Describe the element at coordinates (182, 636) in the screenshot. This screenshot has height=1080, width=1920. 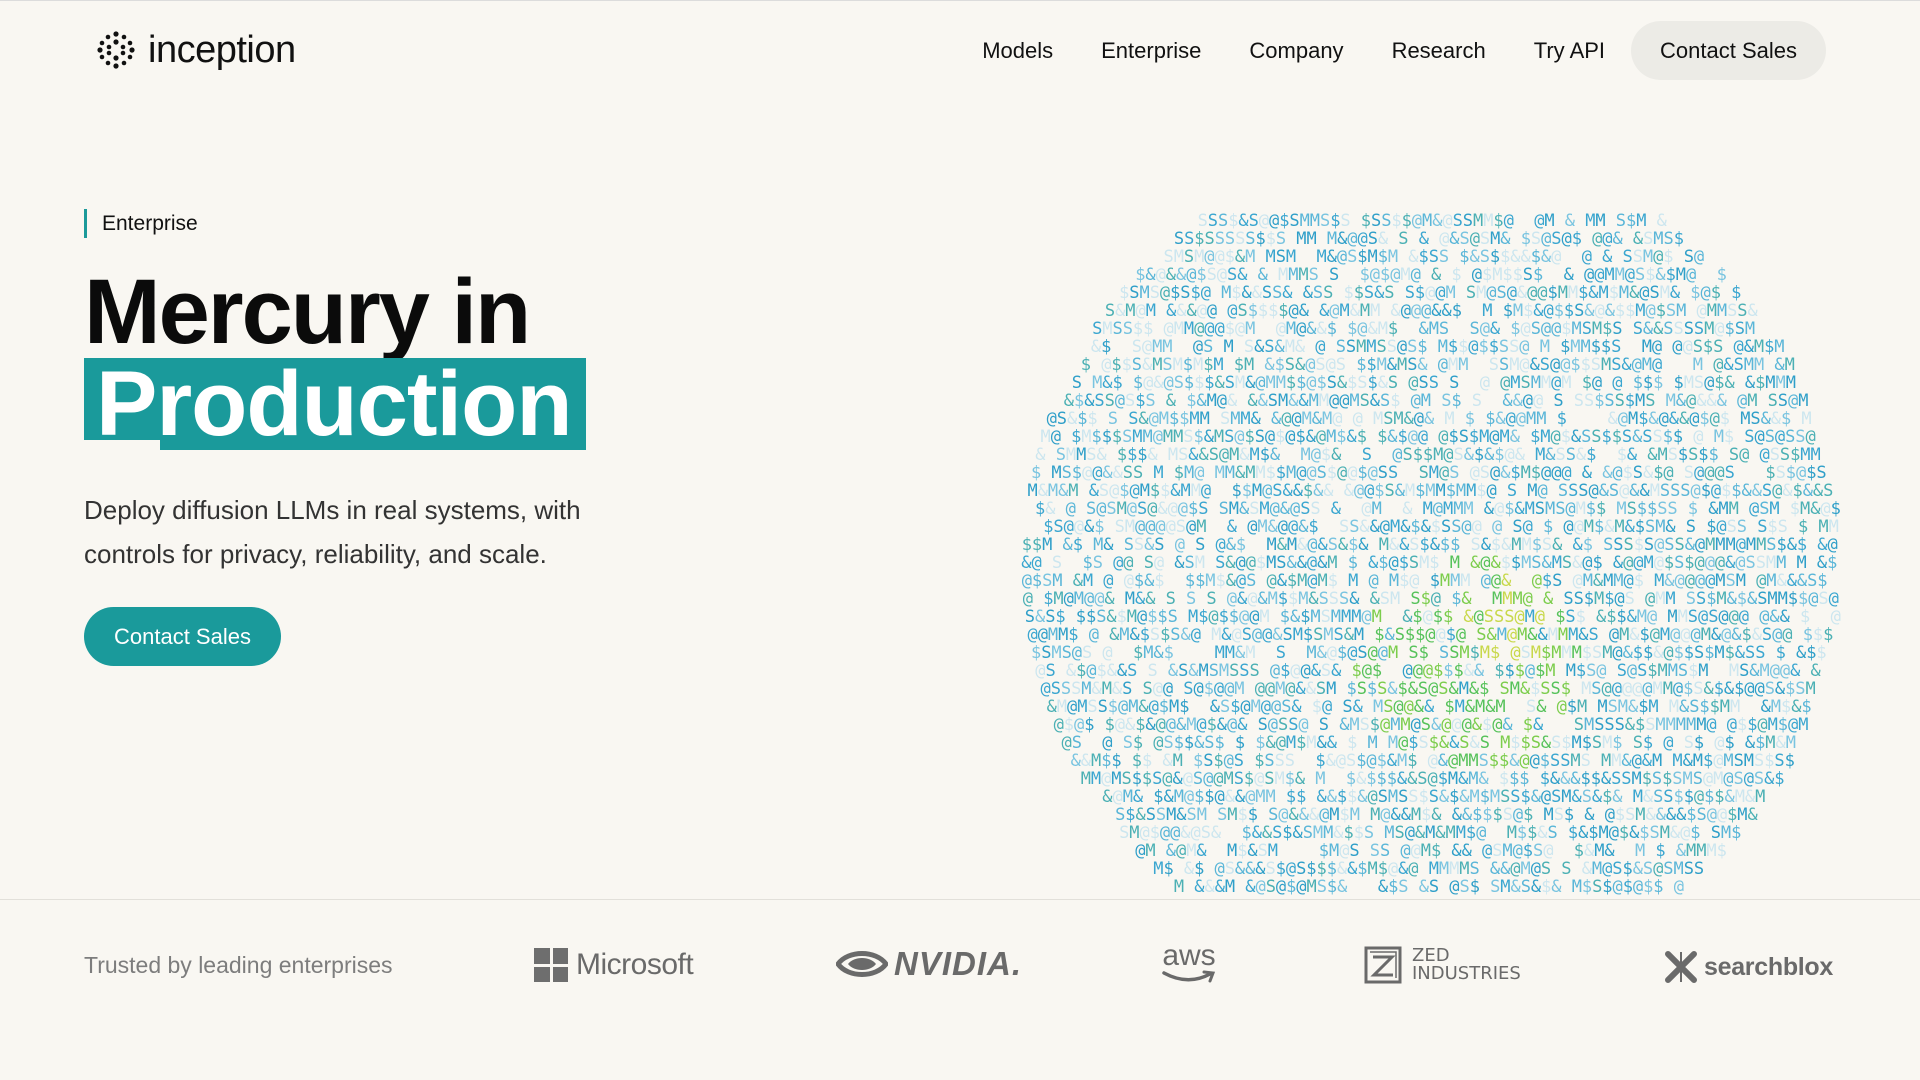
I see `hero-contact-sales-button: Contact Sales` at that location.